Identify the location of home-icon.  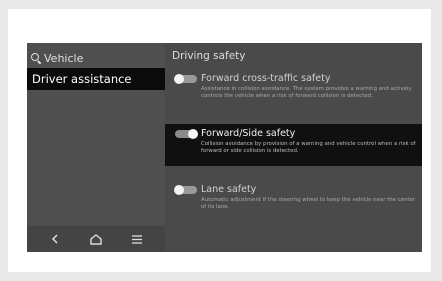
(96, 239).